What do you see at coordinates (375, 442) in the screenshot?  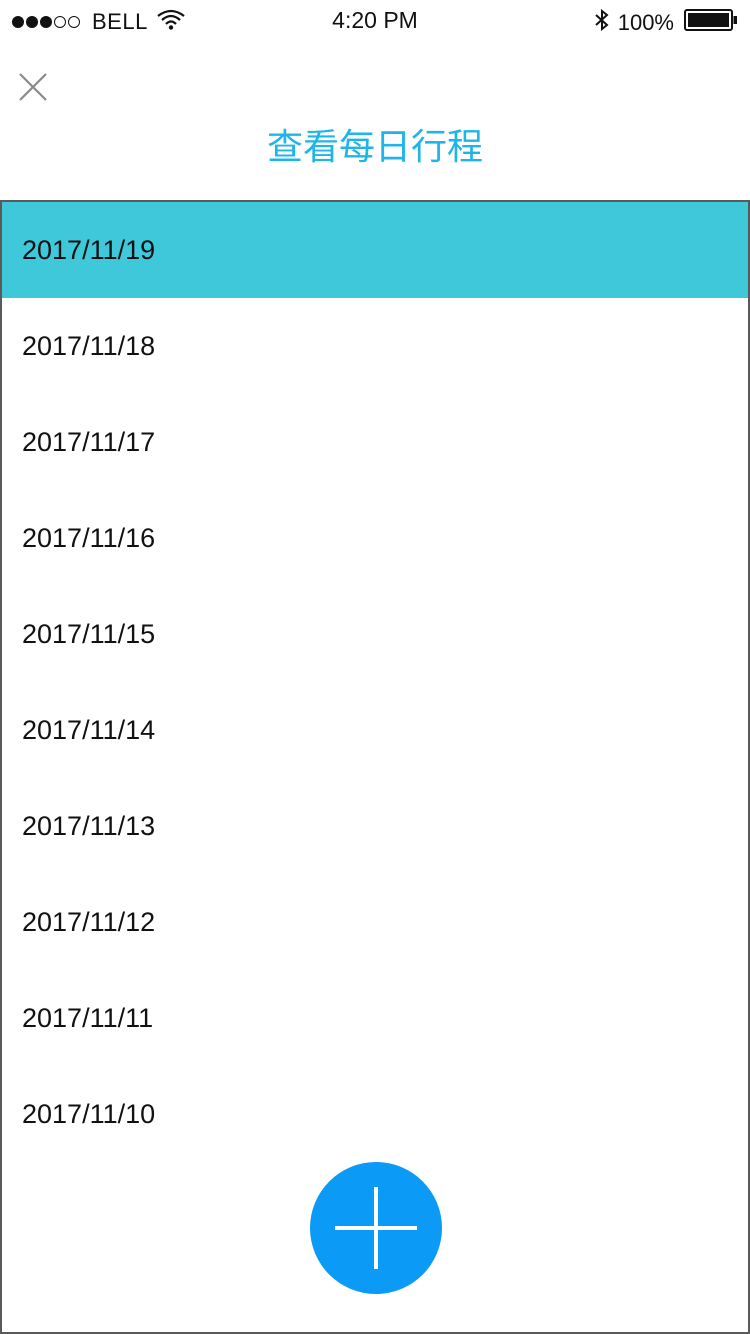 I see `date-list-item: 2017/11/17` at bounding box center [375, 442].